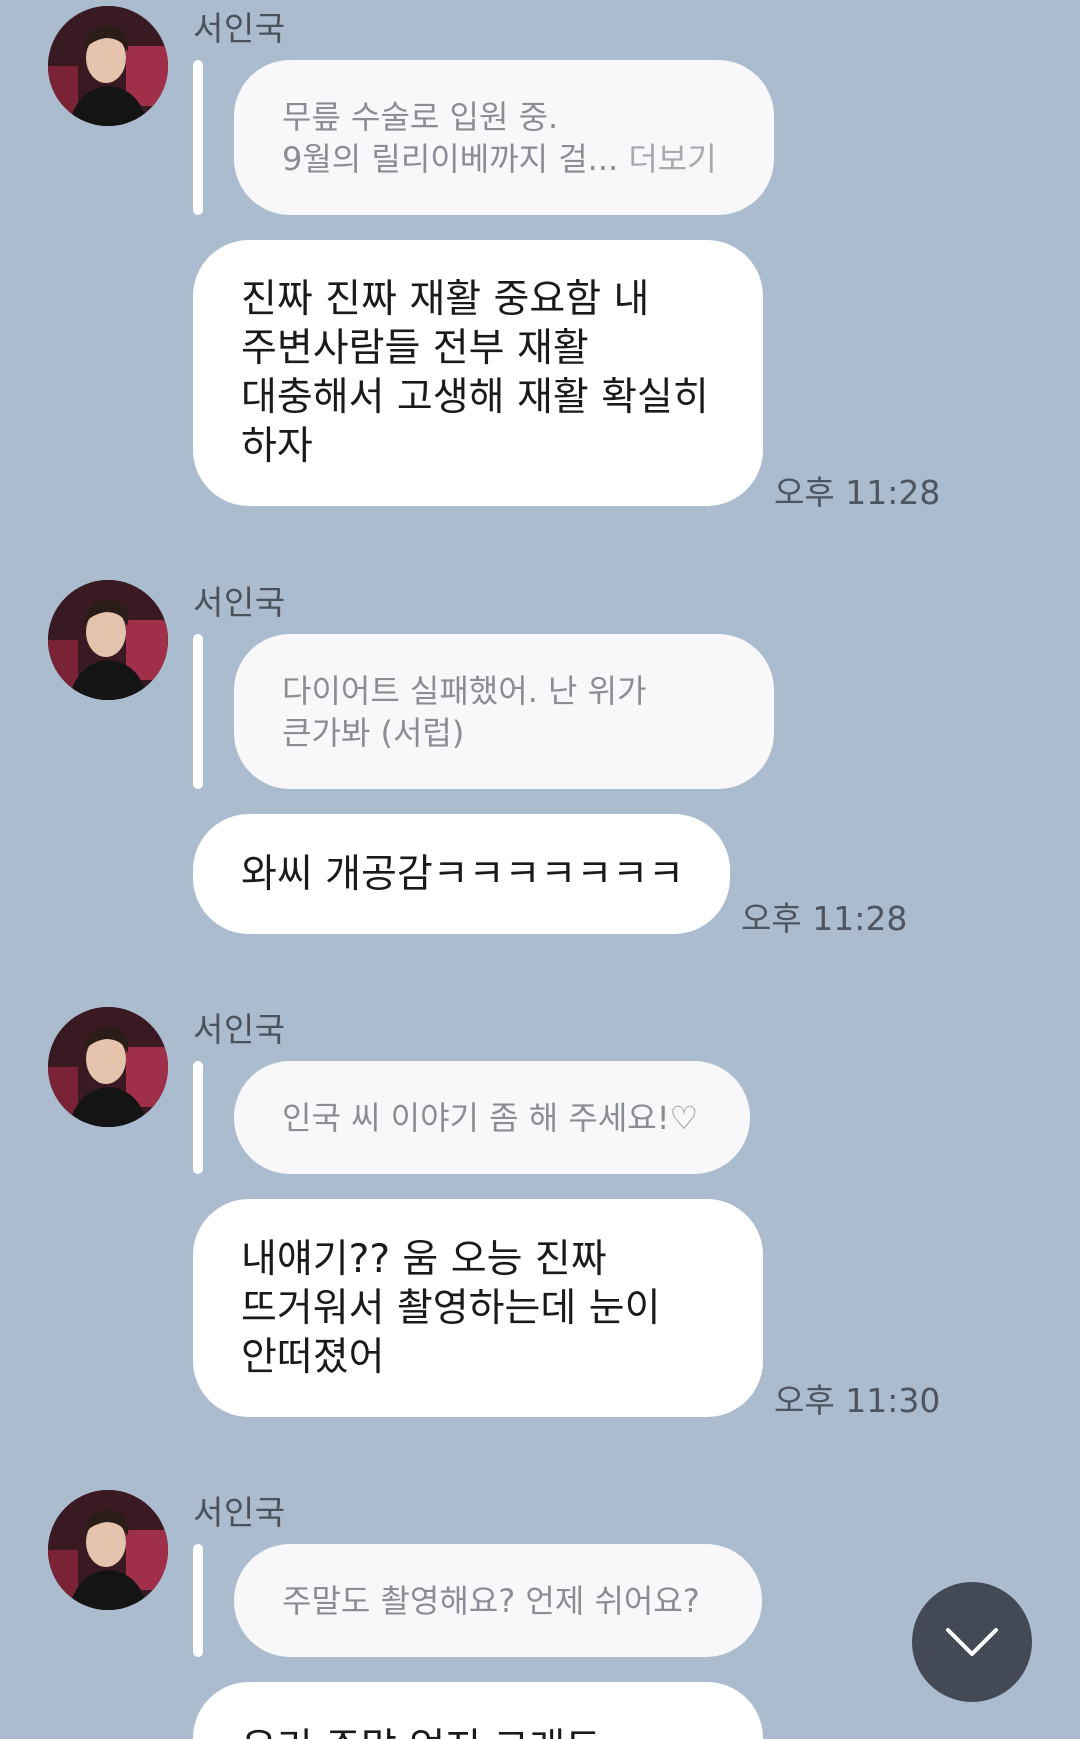 The image size is (1080, 1739). What do you see at coordinates (277, 446) in the screenshot?
I see `reply-line: 하자` at bounding box center [277, 446].